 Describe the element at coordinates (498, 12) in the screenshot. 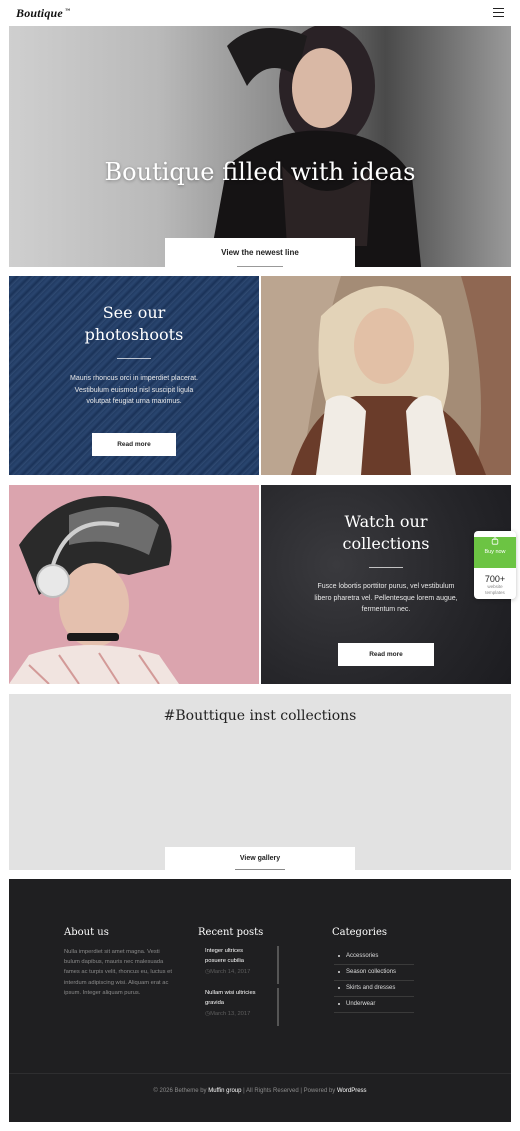

I see `hamburger-menu-icon` at that location.